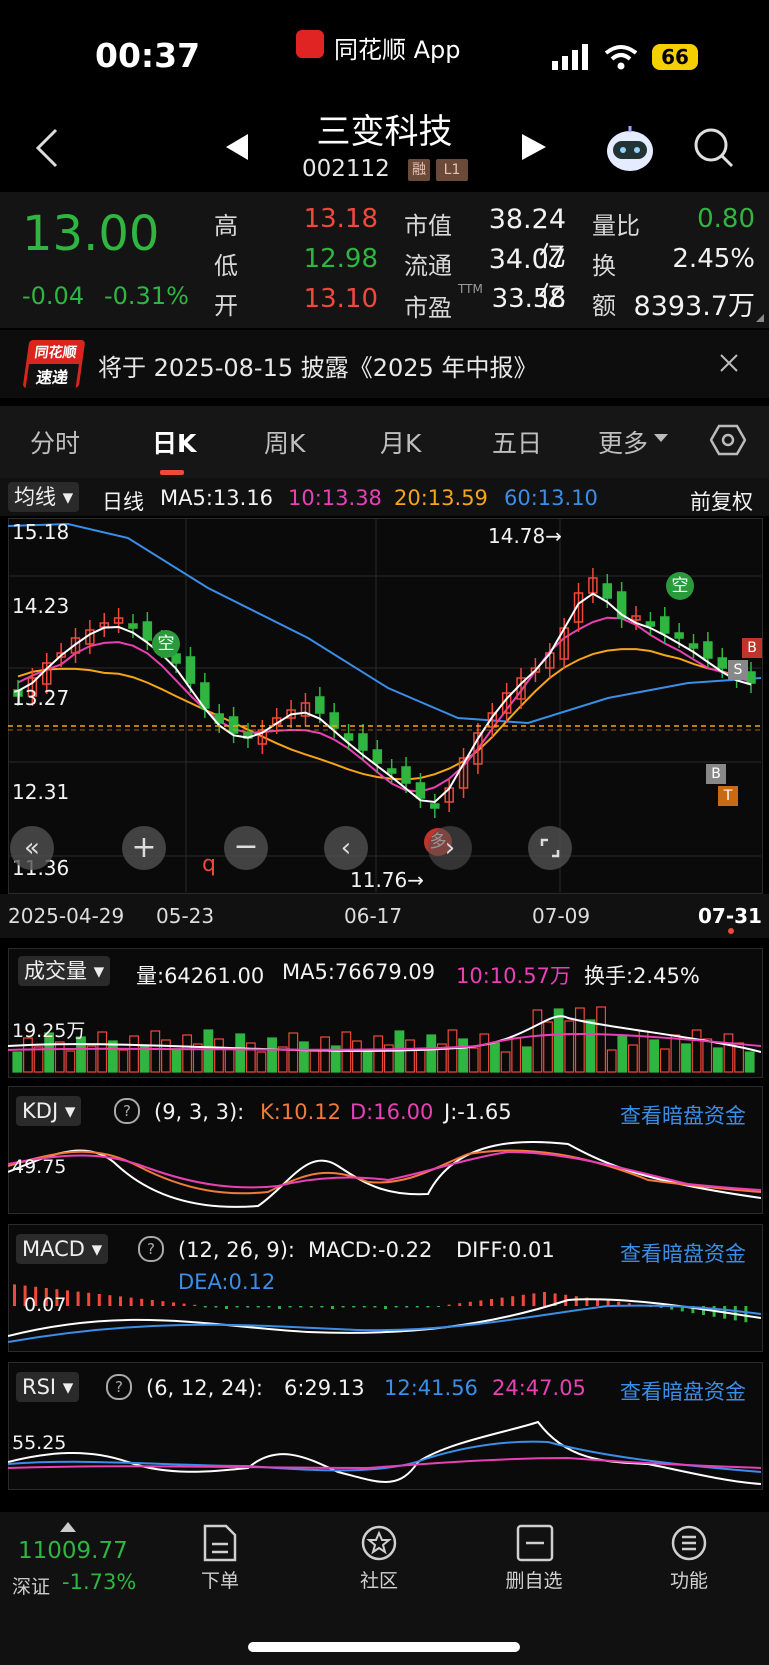 This screenshot has height=1665, width=769. What do you see at coordinates (99, 1582) in the screenshot?
I see `index-change: -1.73%` at bounding box center [99, 1582].